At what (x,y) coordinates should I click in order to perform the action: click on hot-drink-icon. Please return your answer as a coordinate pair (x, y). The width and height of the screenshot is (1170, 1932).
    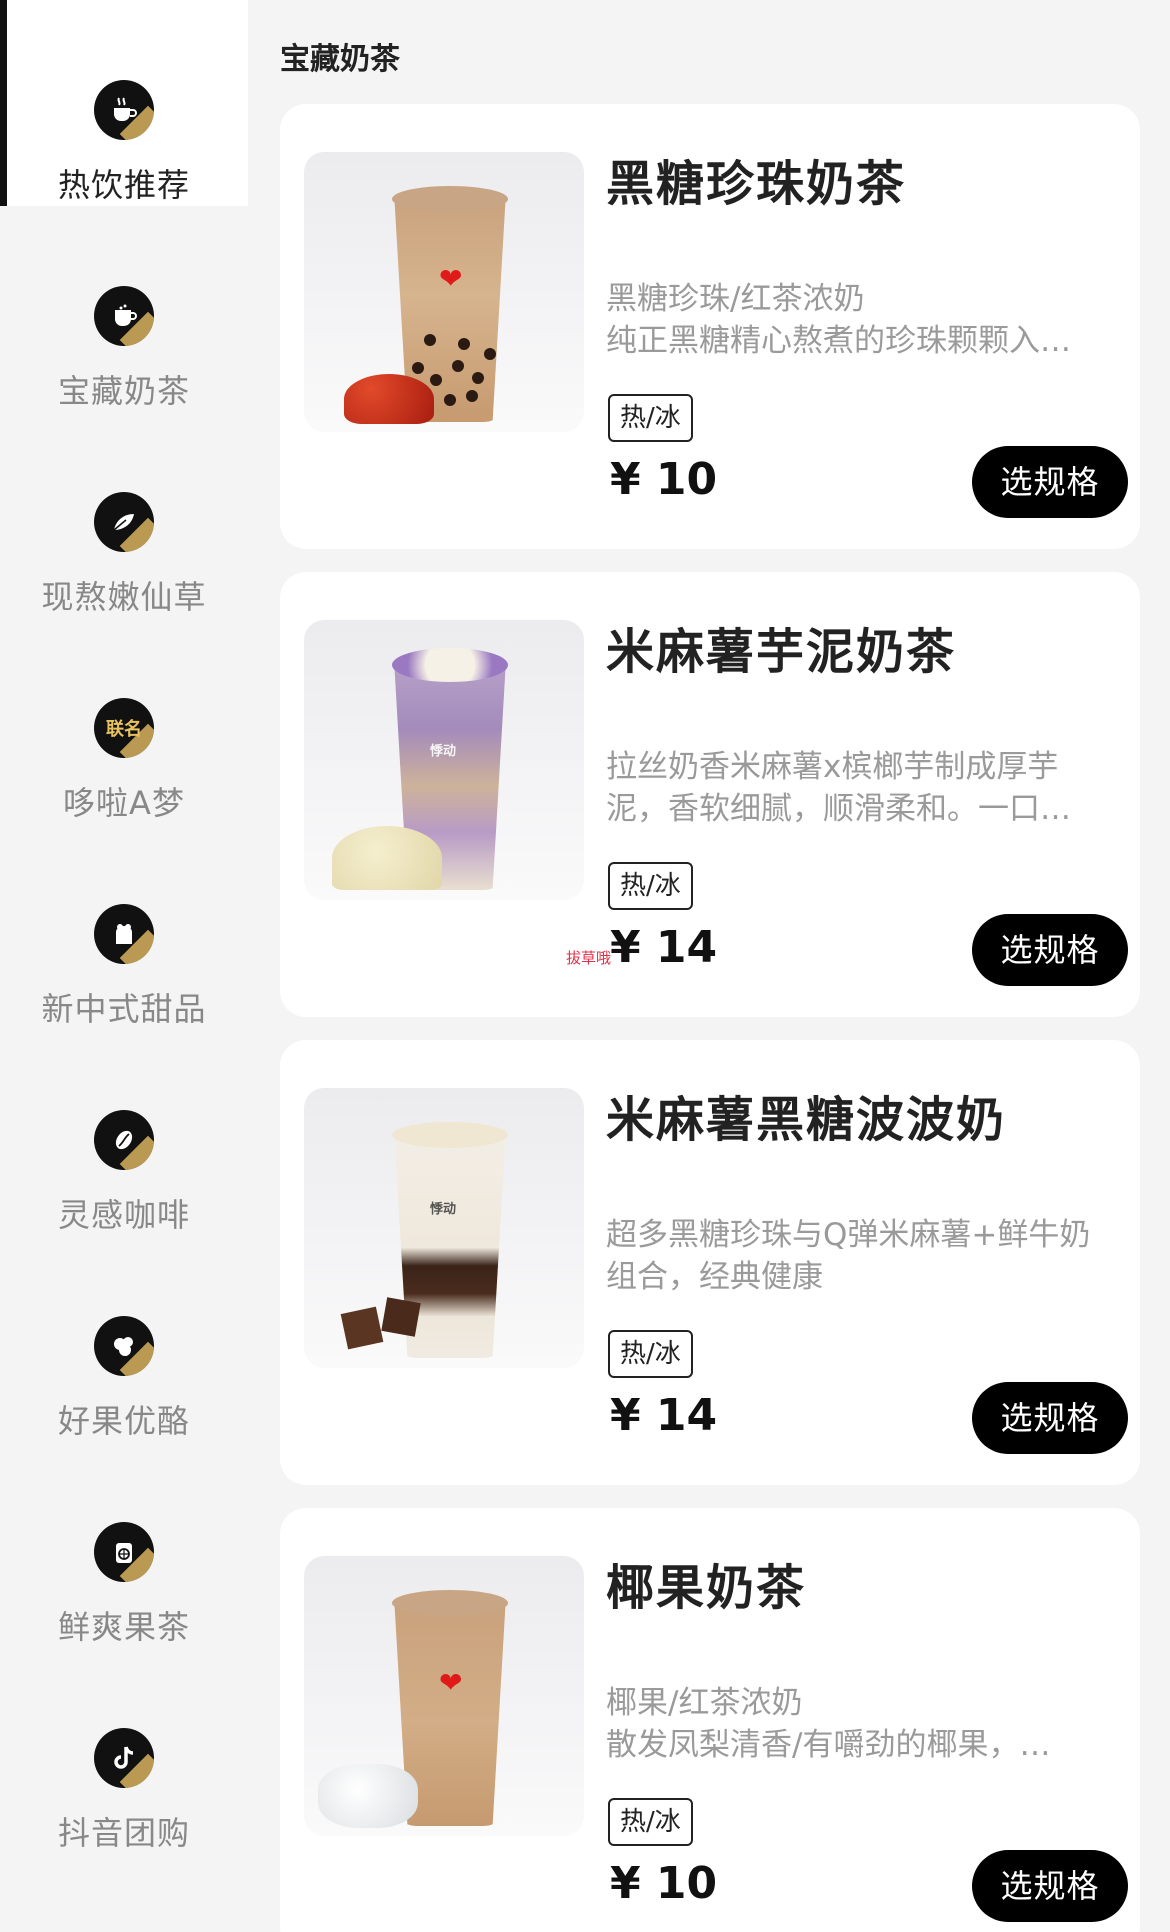
    Looking at the image, I should click on (124, 110).